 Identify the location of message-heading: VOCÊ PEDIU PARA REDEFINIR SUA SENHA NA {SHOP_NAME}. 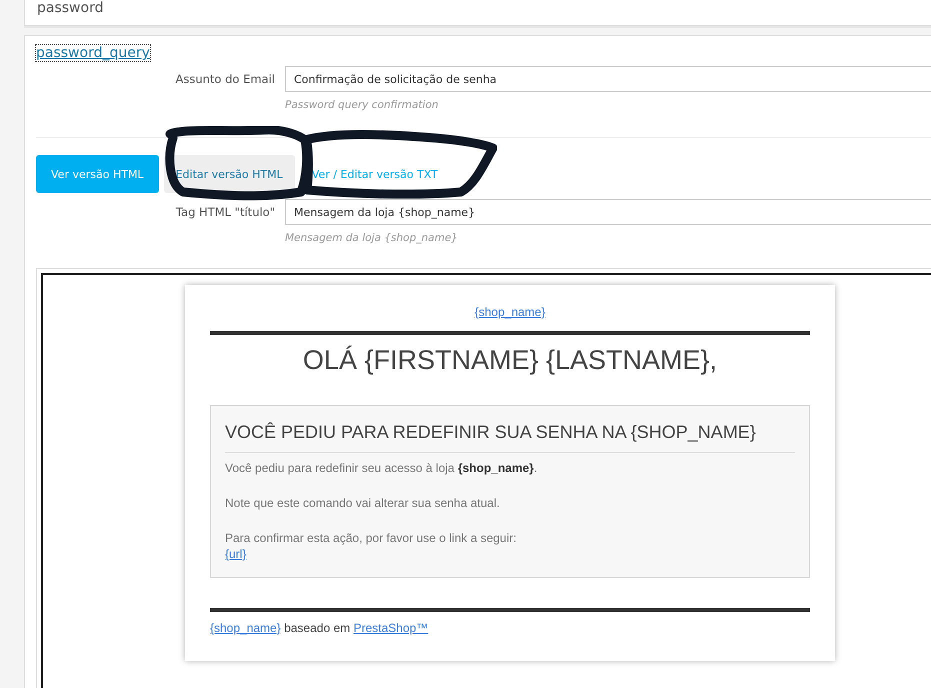
(510, 437).